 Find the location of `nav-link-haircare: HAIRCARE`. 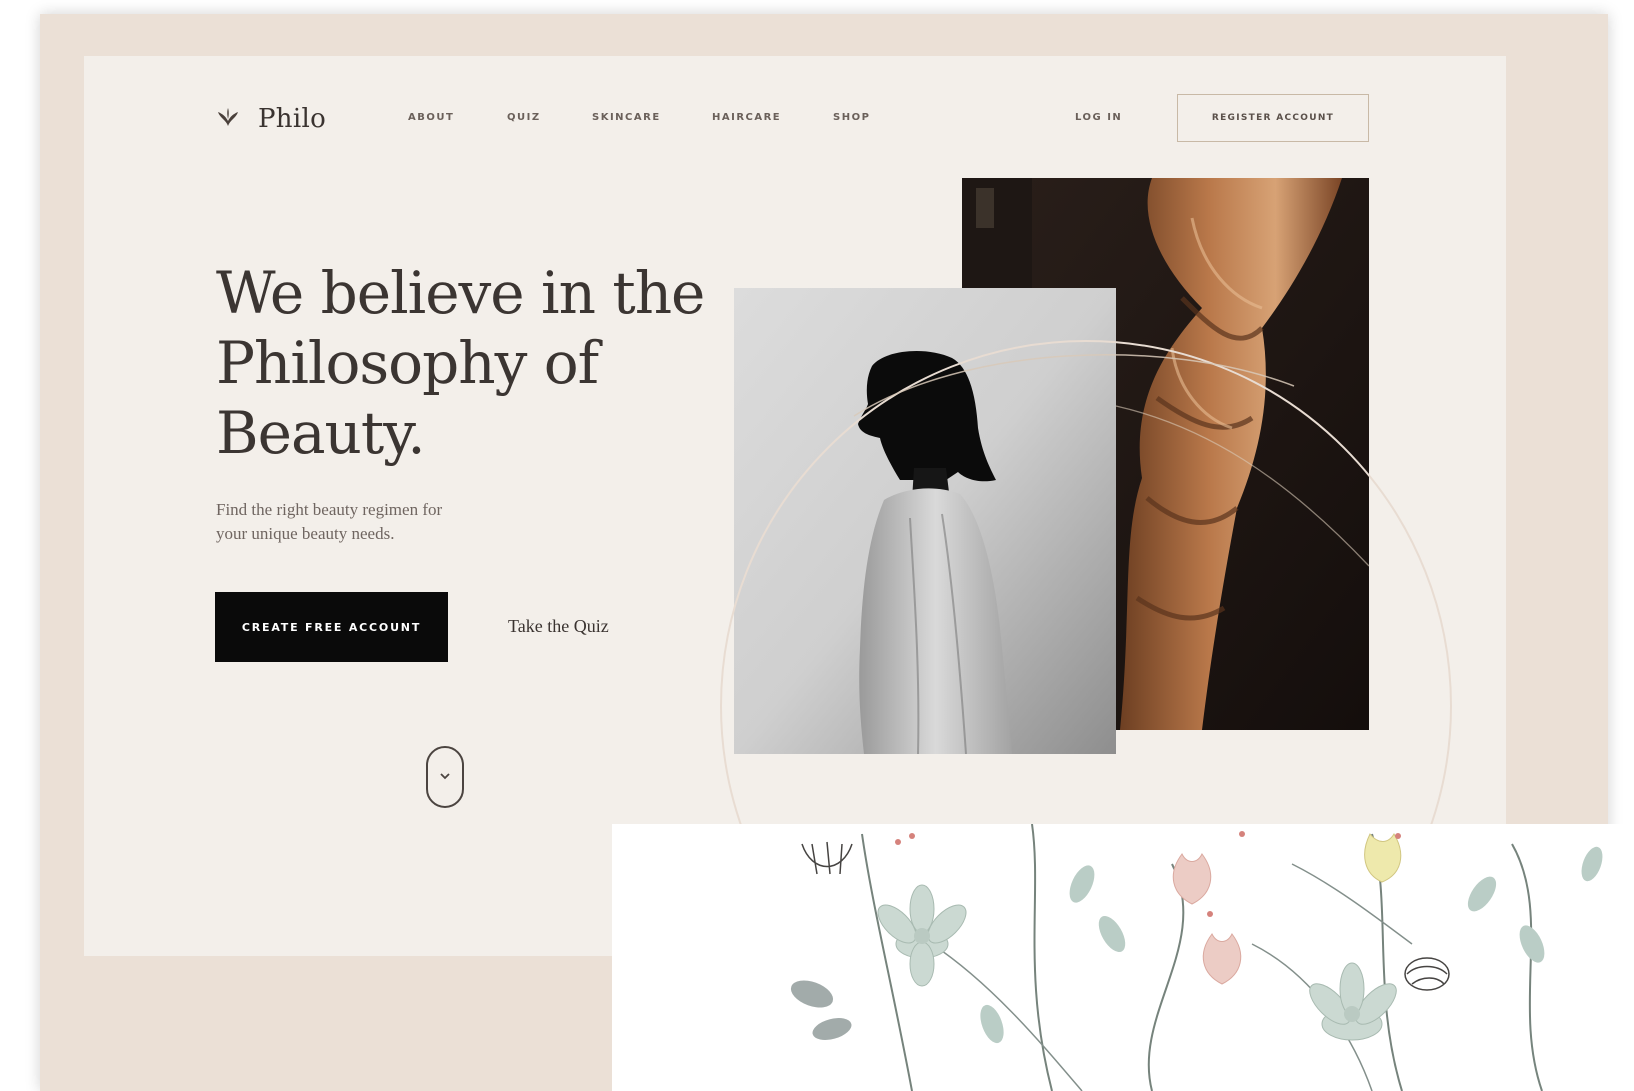

nav-link-haircare: HAIRCARE is located at coordinates (746, 117).